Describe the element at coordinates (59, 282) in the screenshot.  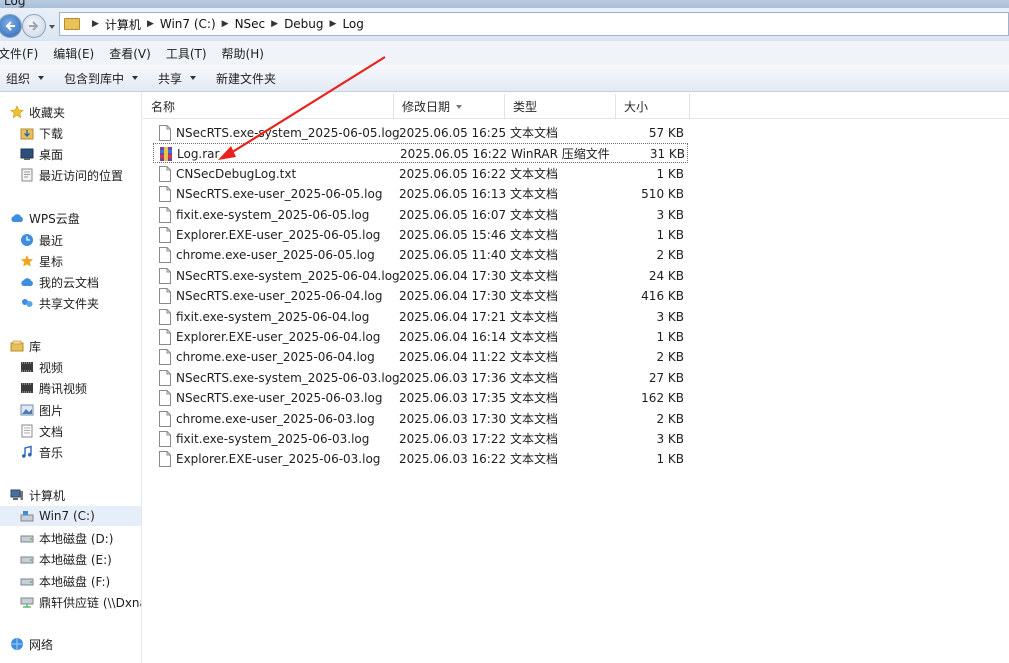
I see `sidebar-item-my-cloud-docs: 我的云文档` at that location.